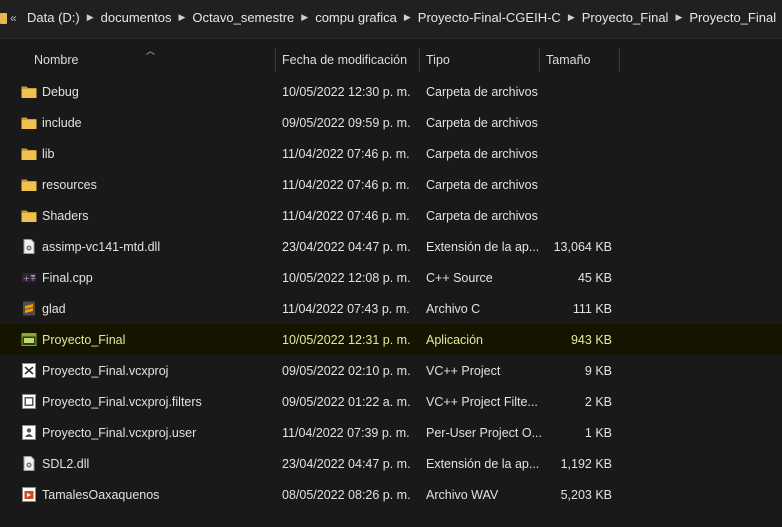 This screenshot has height=527, width=782. What do you see at coordinates (119, 433) in the screenshot?
I see `file-name: Proyecto_Final.vcxproj.user` at bounding box center [119, 433].